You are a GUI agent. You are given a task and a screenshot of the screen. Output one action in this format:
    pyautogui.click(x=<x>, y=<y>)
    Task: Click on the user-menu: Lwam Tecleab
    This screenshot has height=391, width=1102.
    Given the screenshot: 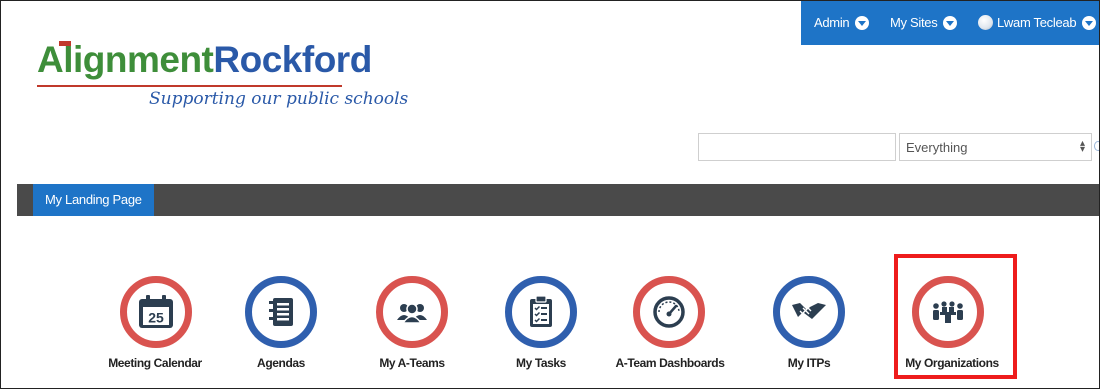 What is the action you would take?
    pyautogui.click(x=1037, y=23)
    